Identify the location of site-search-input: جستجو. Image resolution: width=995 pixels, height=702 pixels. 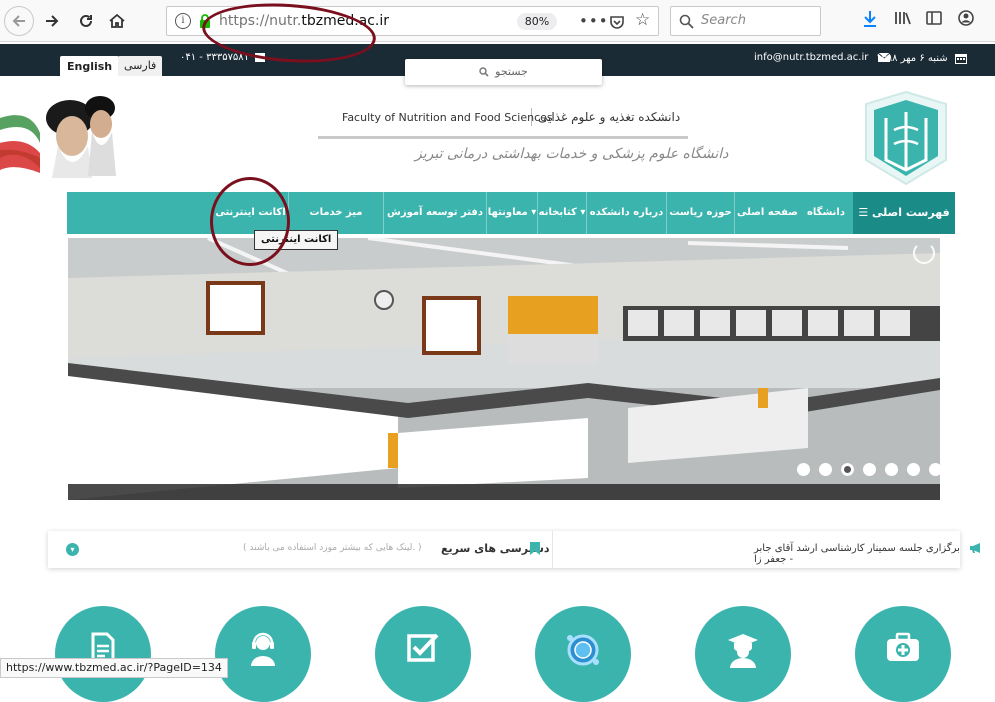
(503, 72).